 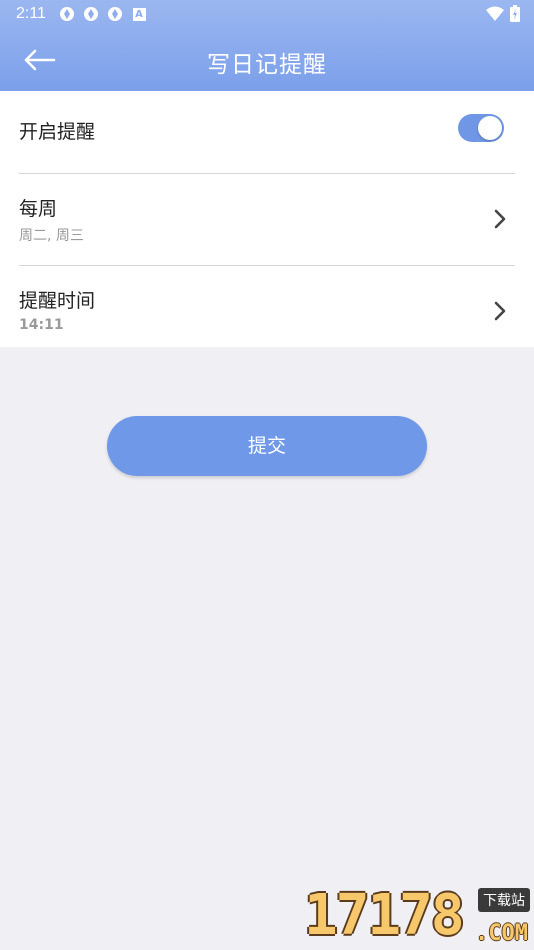 I want to click on wifi-icon, so click(x=495, y=16).